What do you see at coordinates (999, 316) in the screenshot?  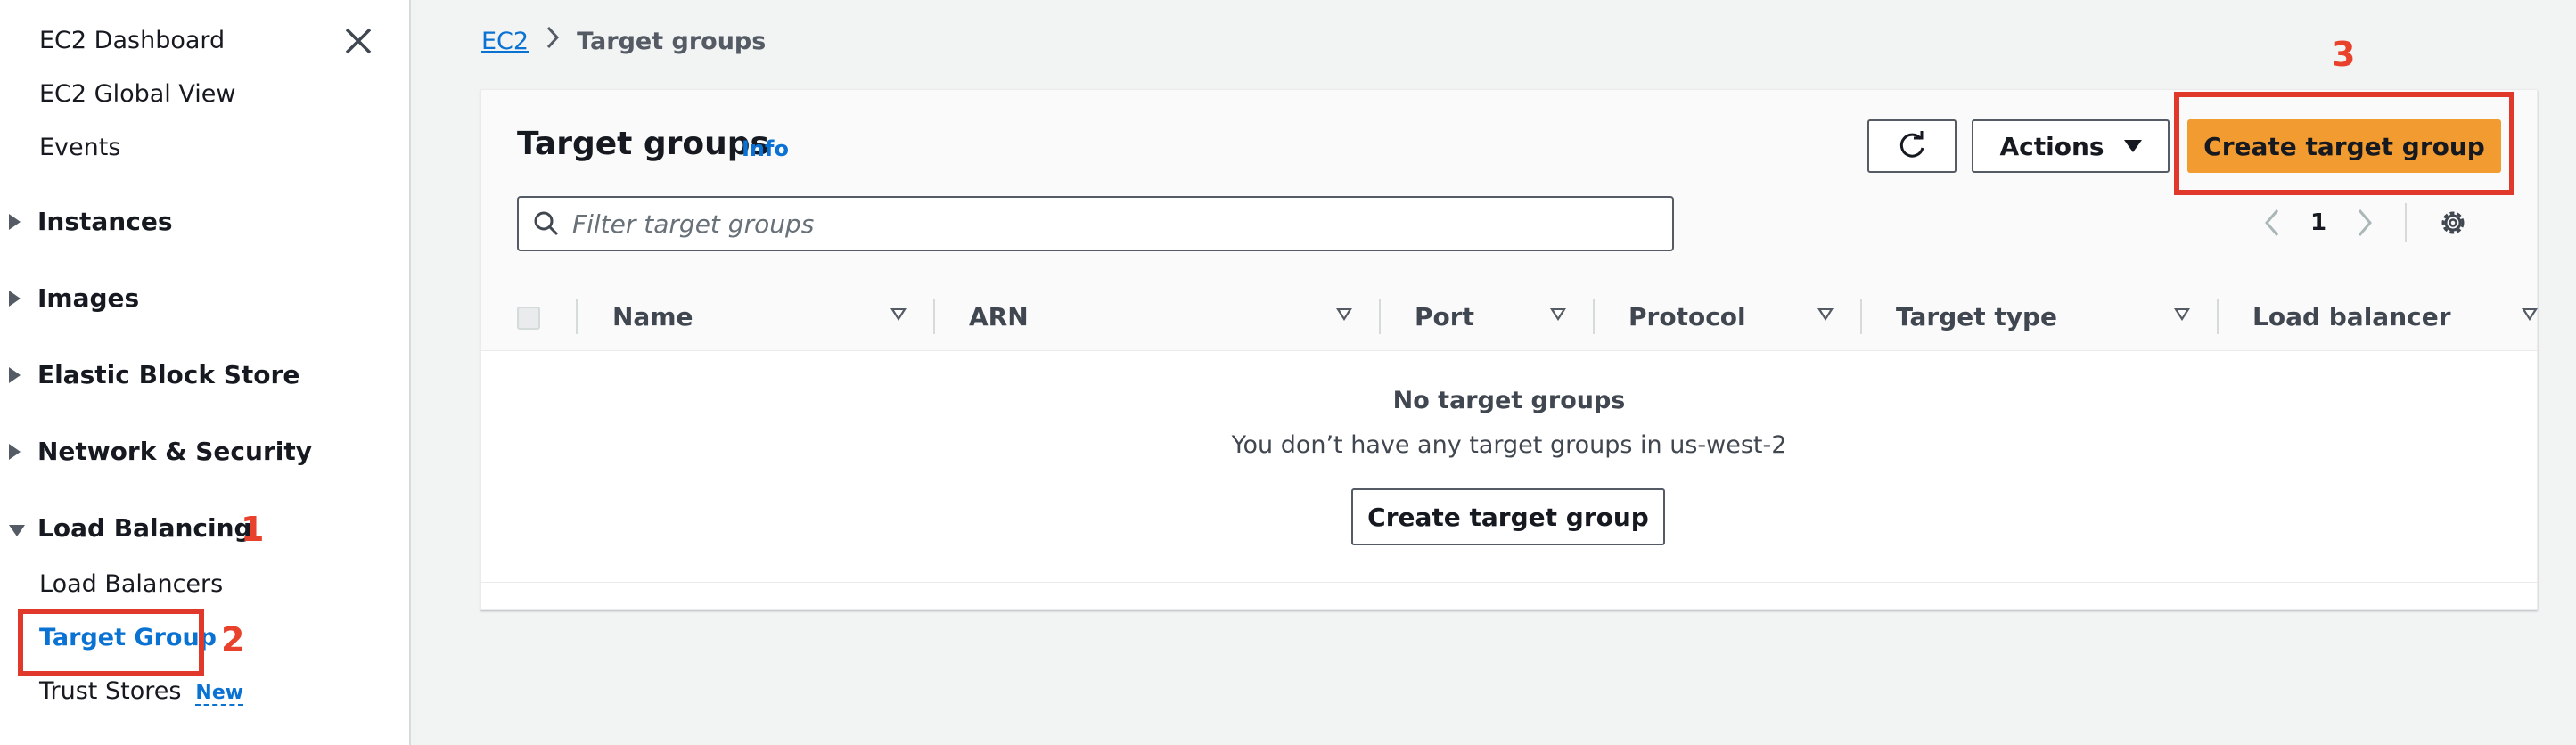 I see `column-header-arn: ARN` at bounding box center [999, 316].